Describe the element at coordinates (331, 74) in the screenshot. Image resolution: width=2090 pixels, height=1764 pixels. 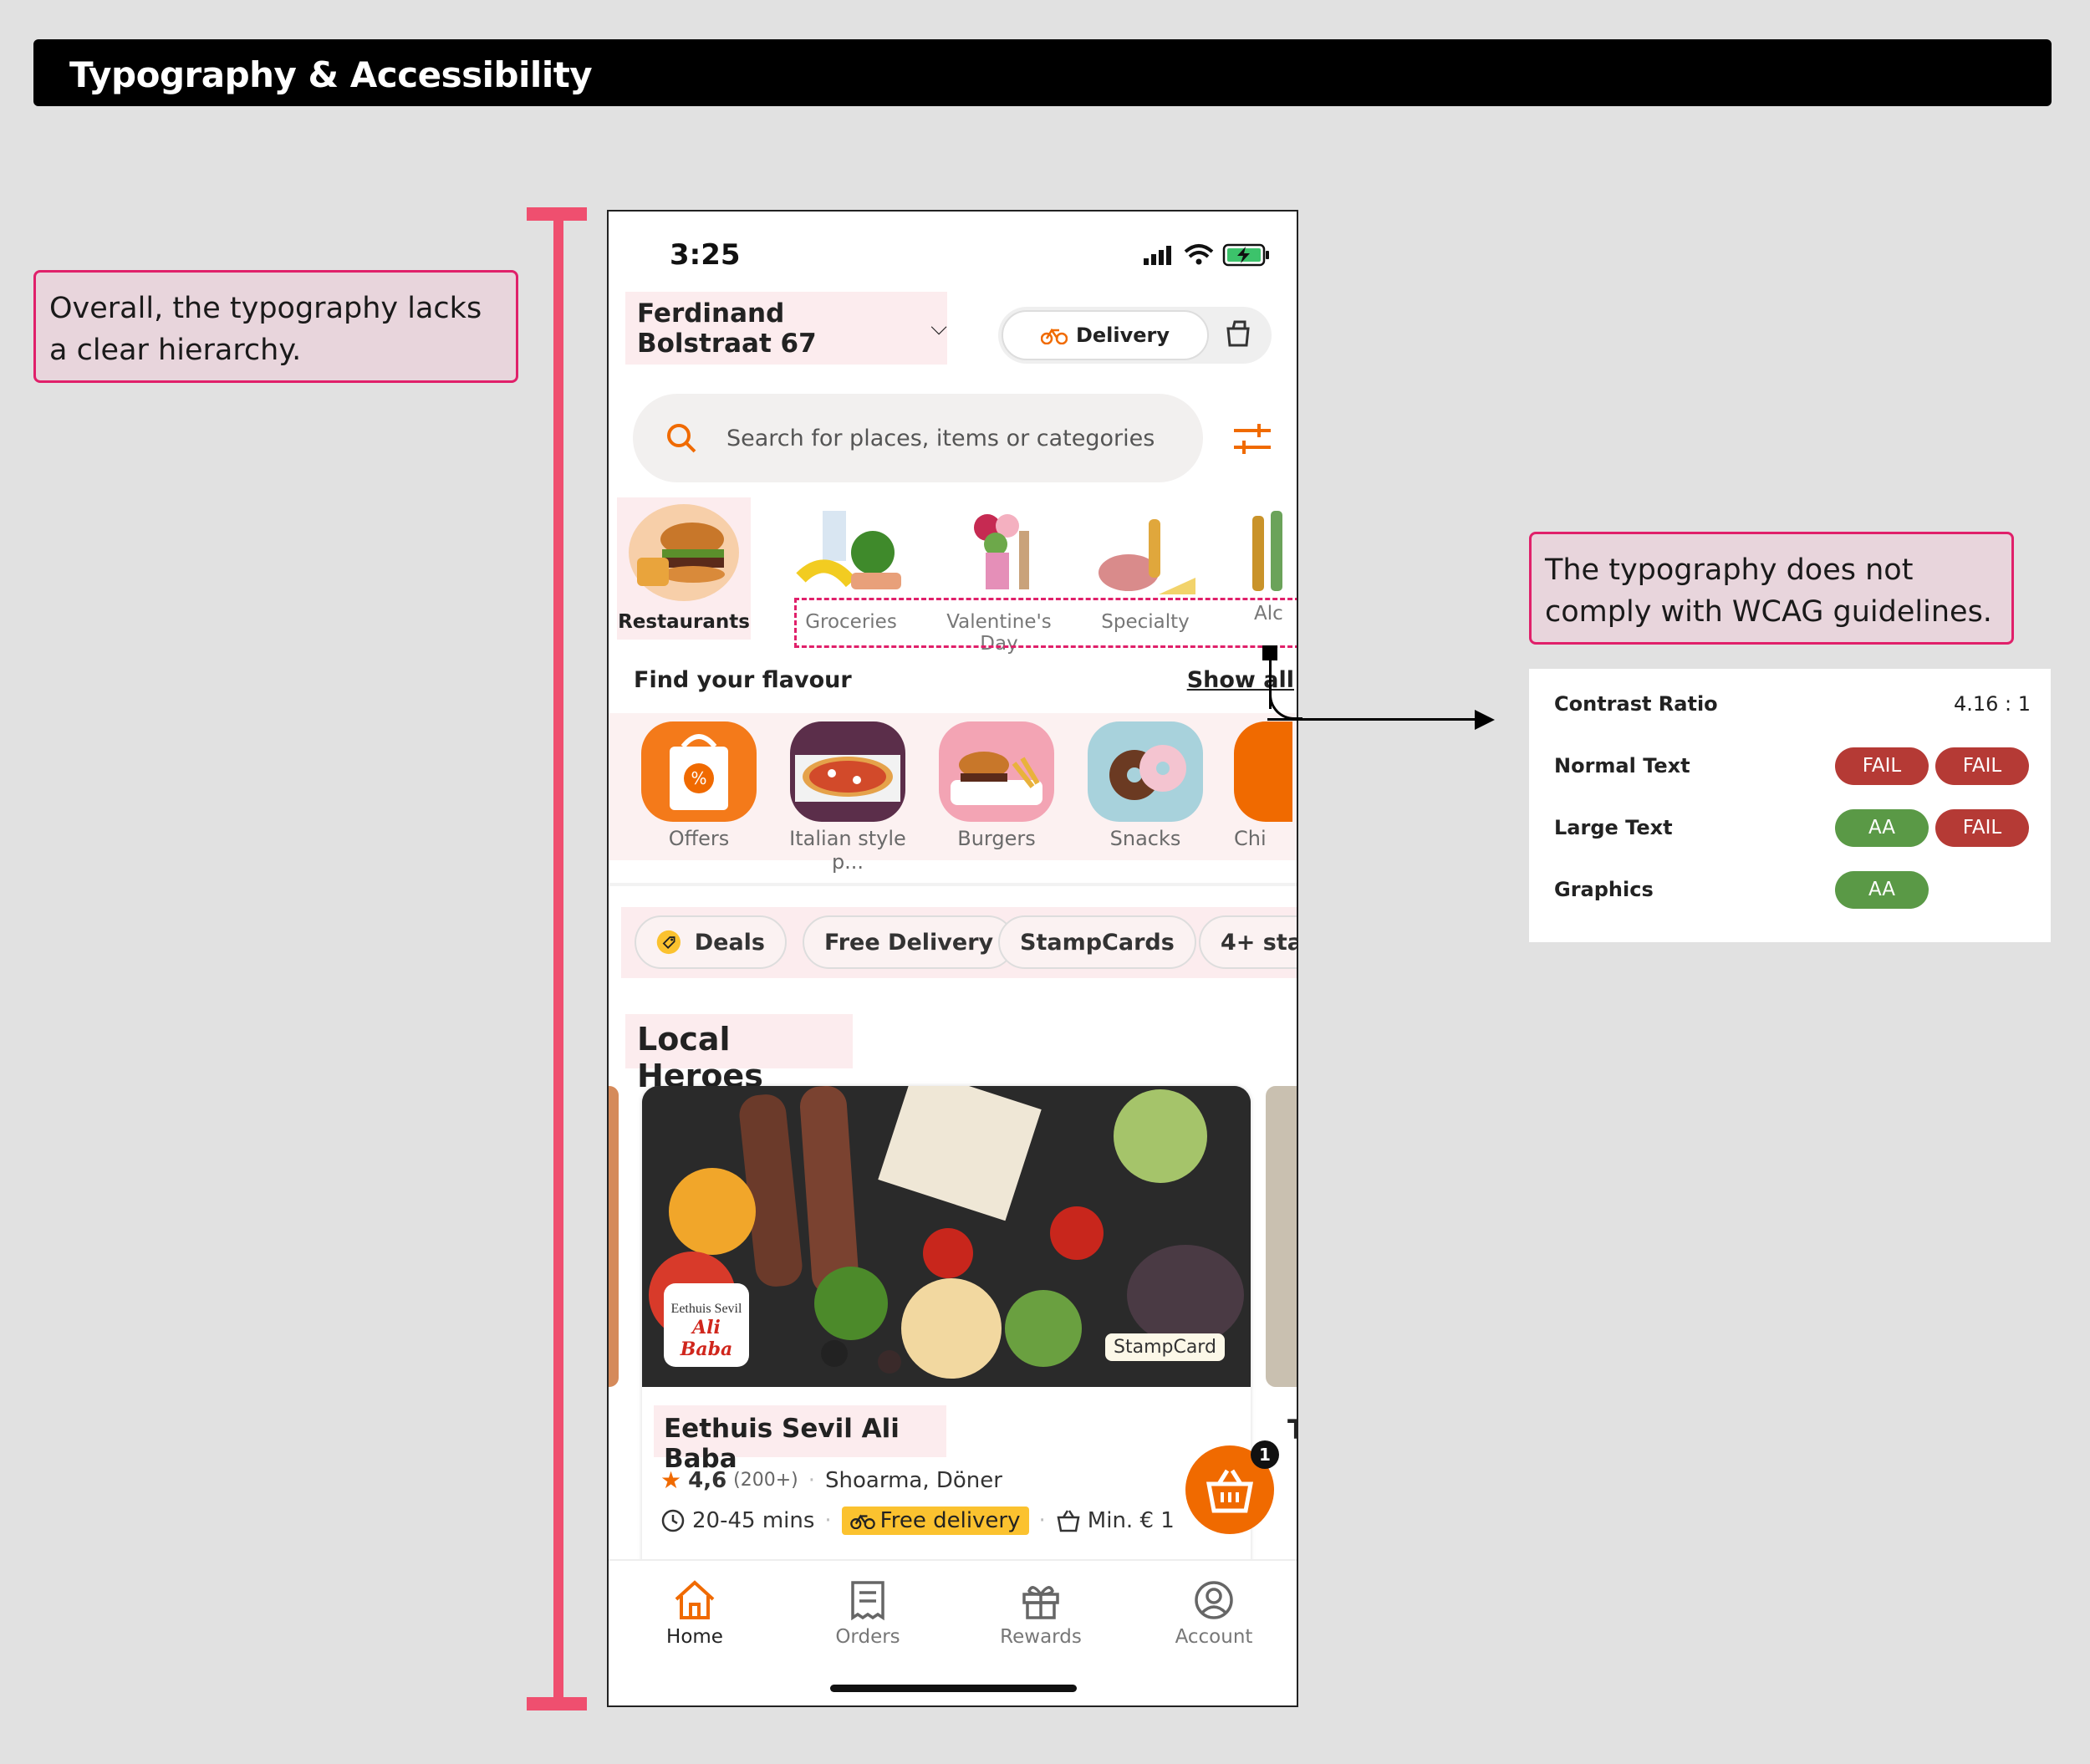
I see `slide-title: Typography & Accessibility` at that location.